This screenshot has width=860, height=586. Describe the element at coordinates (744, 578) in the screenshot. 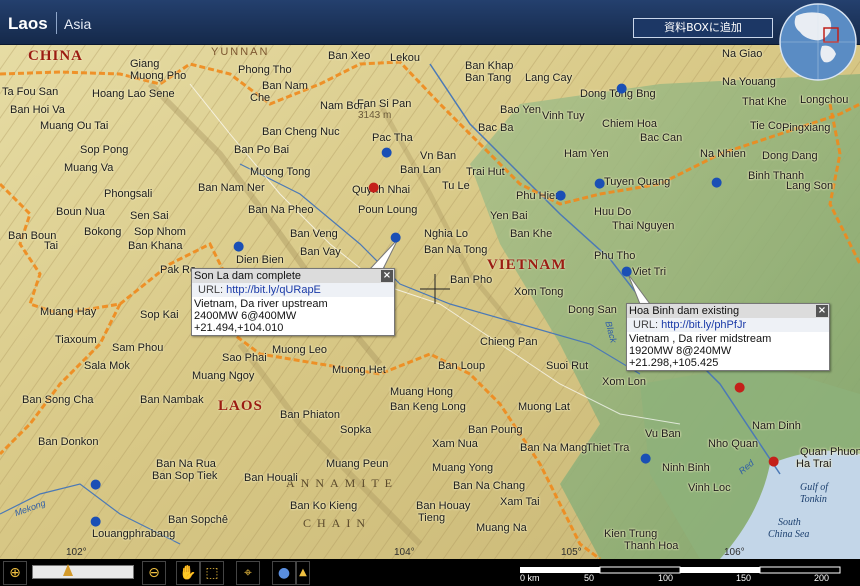

I see `scale-label: 150` at that location.